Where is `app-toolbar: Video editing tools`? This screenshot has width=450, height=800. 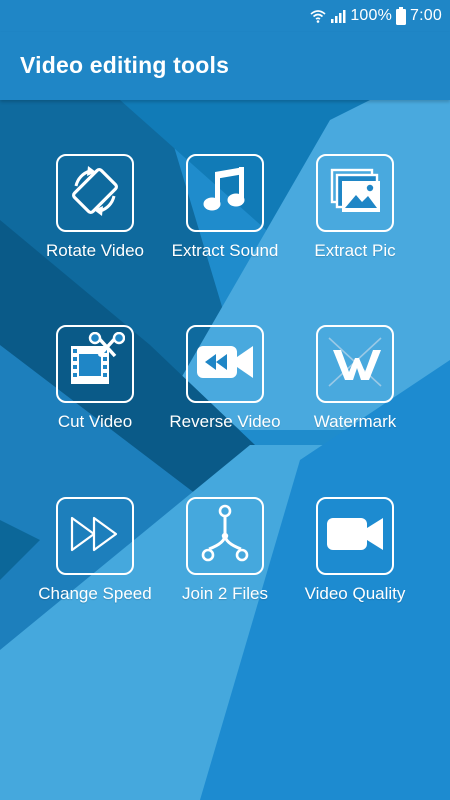
app-toolbar: Video editing tools is located at coordinates (225, 66).